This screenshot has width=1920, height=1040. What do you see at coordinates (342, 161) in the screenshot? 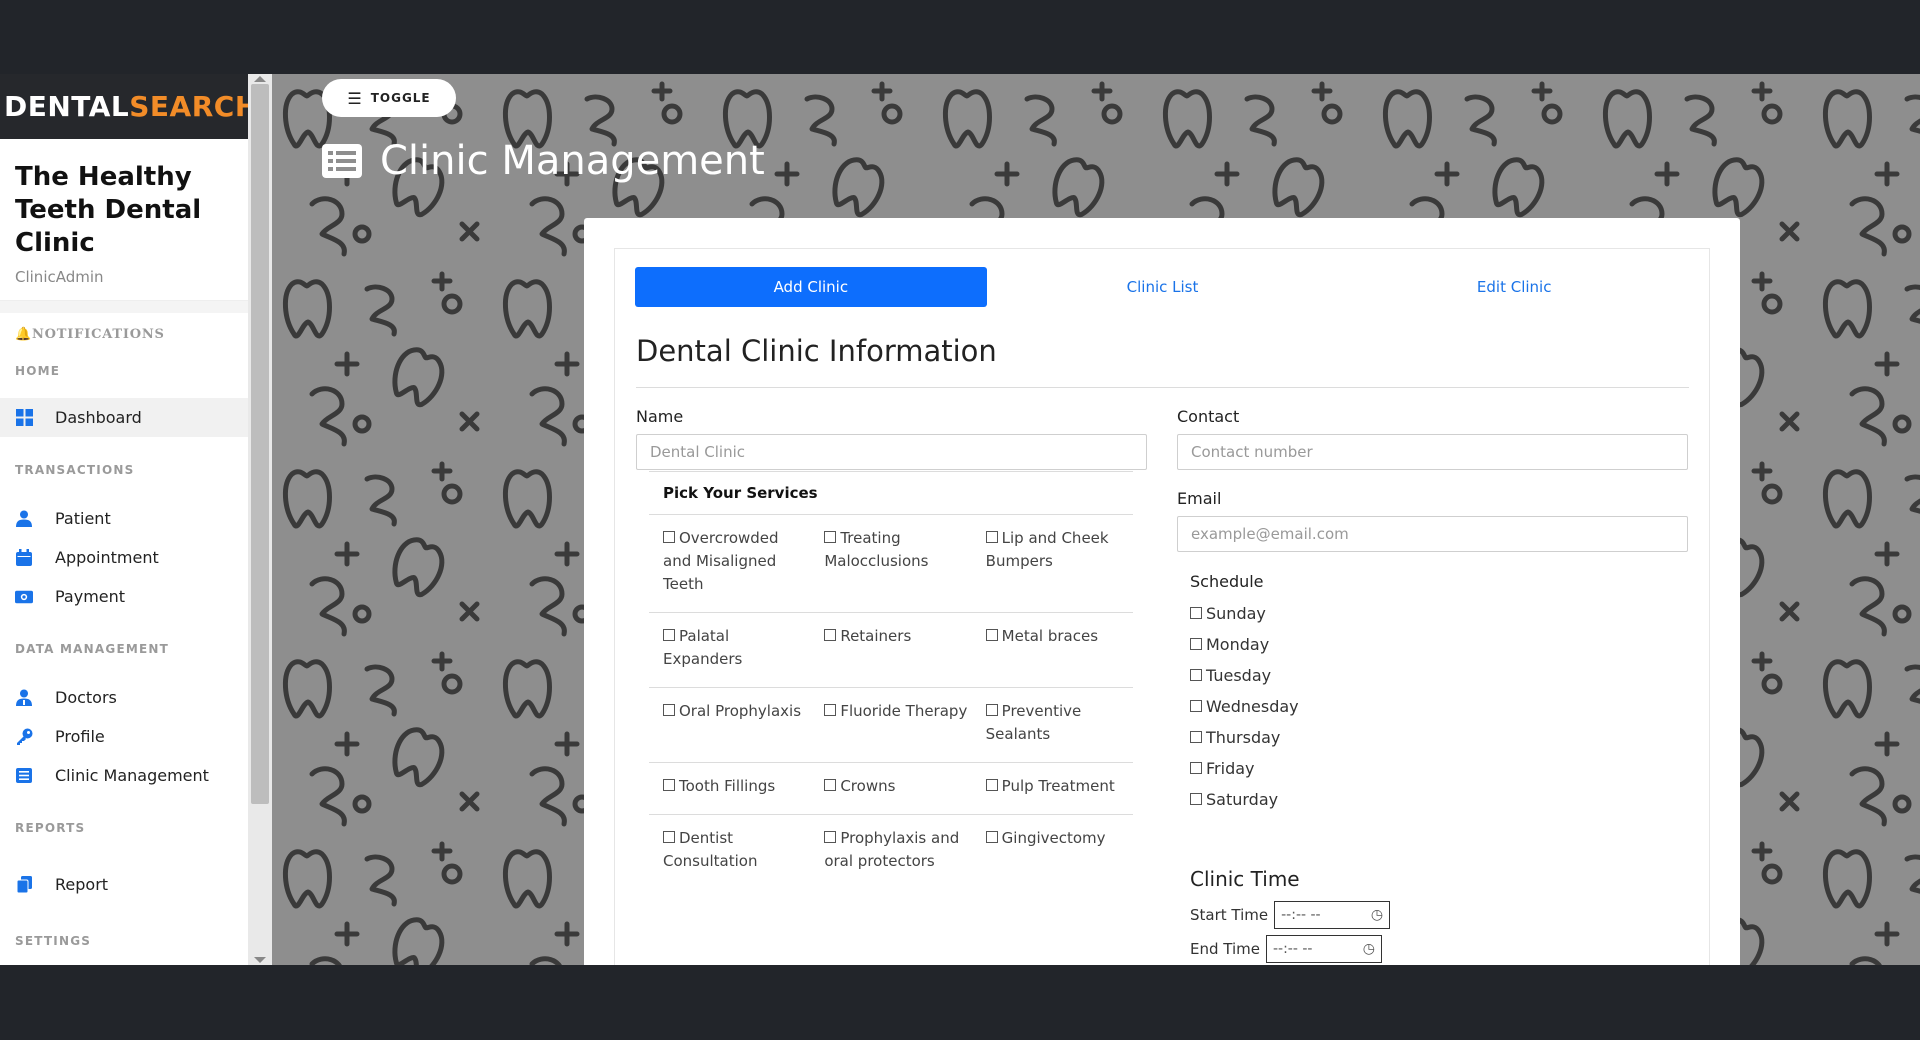
I see `list-alt-icon` at bounding box center [342, 161].